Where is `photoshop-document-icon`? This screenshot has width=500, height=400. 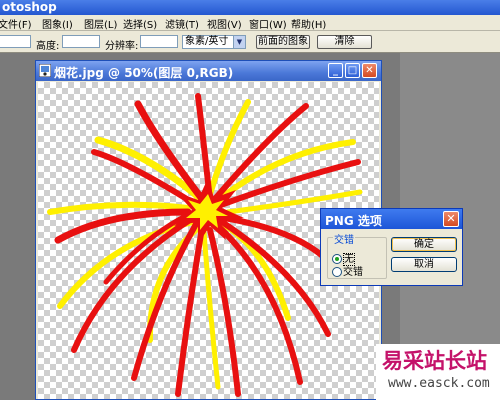
photoshop-document-icon is located at coordinates (45, 70).